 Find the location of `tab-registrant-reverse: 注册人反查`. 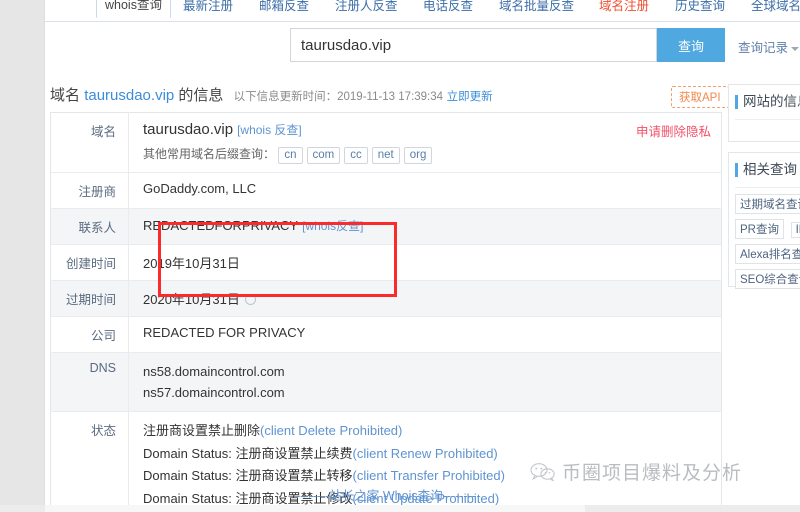

tab-registrant-reverse: 注册人反查 is located at coordinates (366, 9).